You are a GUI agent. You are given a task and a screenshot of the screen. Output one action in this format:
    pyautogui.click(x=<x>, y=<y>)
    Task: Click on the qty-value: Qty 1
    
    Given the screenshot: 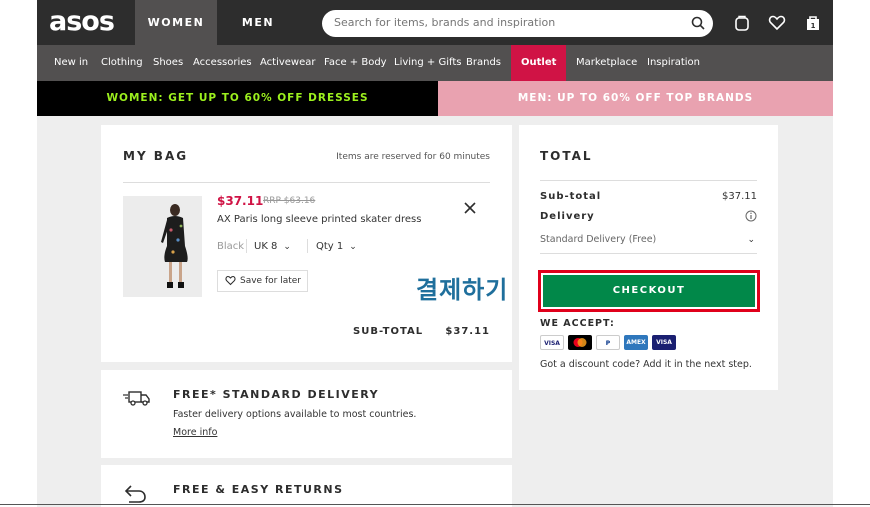 What is the action you would take?
    pyautogui.click(x=330, y=246)
    